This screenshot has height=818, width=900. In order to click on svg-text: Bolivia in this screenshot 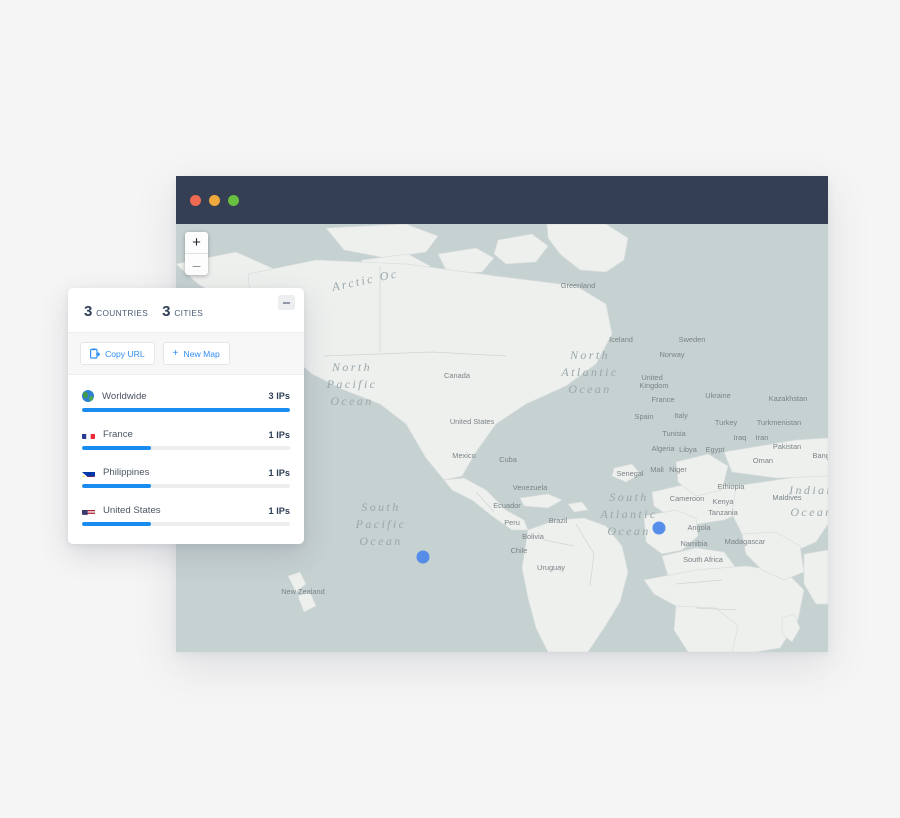, I will do `click(533, 536)`.